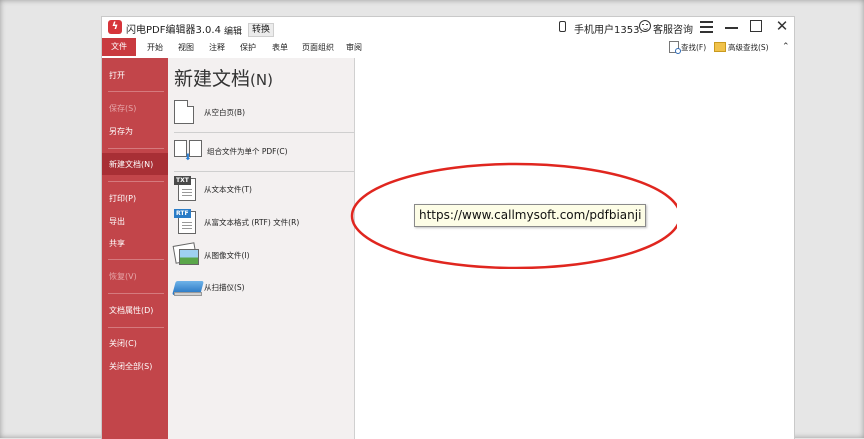 The height and width of the screenshot is (439, 864). Describe the element at coordinates (119, 47) in the screenshot. I see `tab-file: 文件` at that location.